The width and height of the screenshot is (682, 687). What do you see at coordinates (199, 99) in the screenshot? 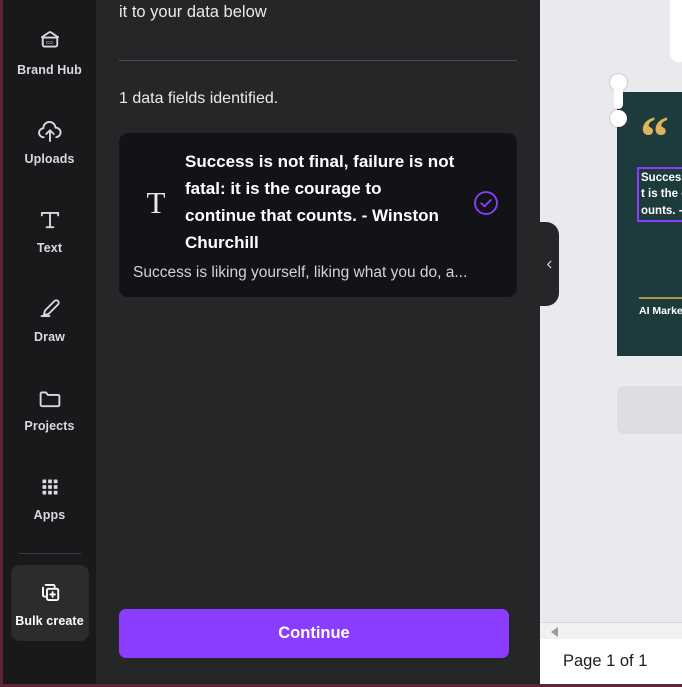
I see `data-fields-count: 1 data fields identified.` at bounding box center [199, 99].